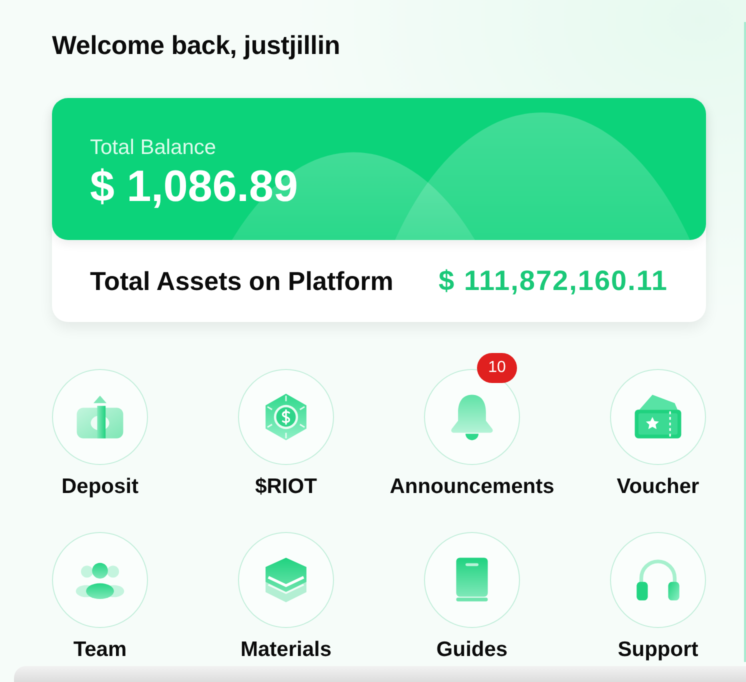 This screenshot has width=746, height=682. What do you see at coordinates (194, 187) in the screenshot?
I see `balance-amount: $ 1,086.89` at bounding box center [194, 187].